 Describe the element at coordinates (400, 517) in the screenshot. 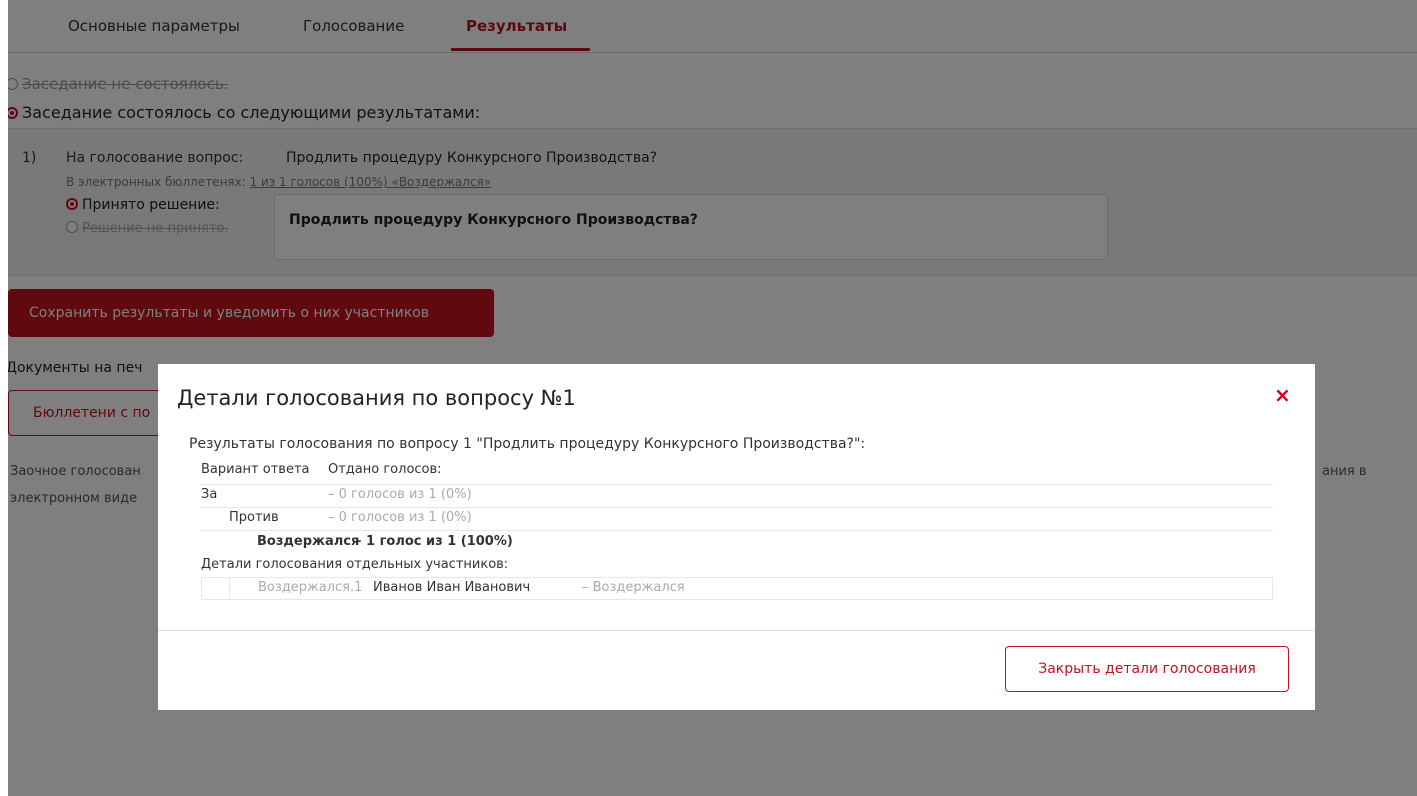

I see `votes-against: – 0 голосов из 1 (0%)` at that location.